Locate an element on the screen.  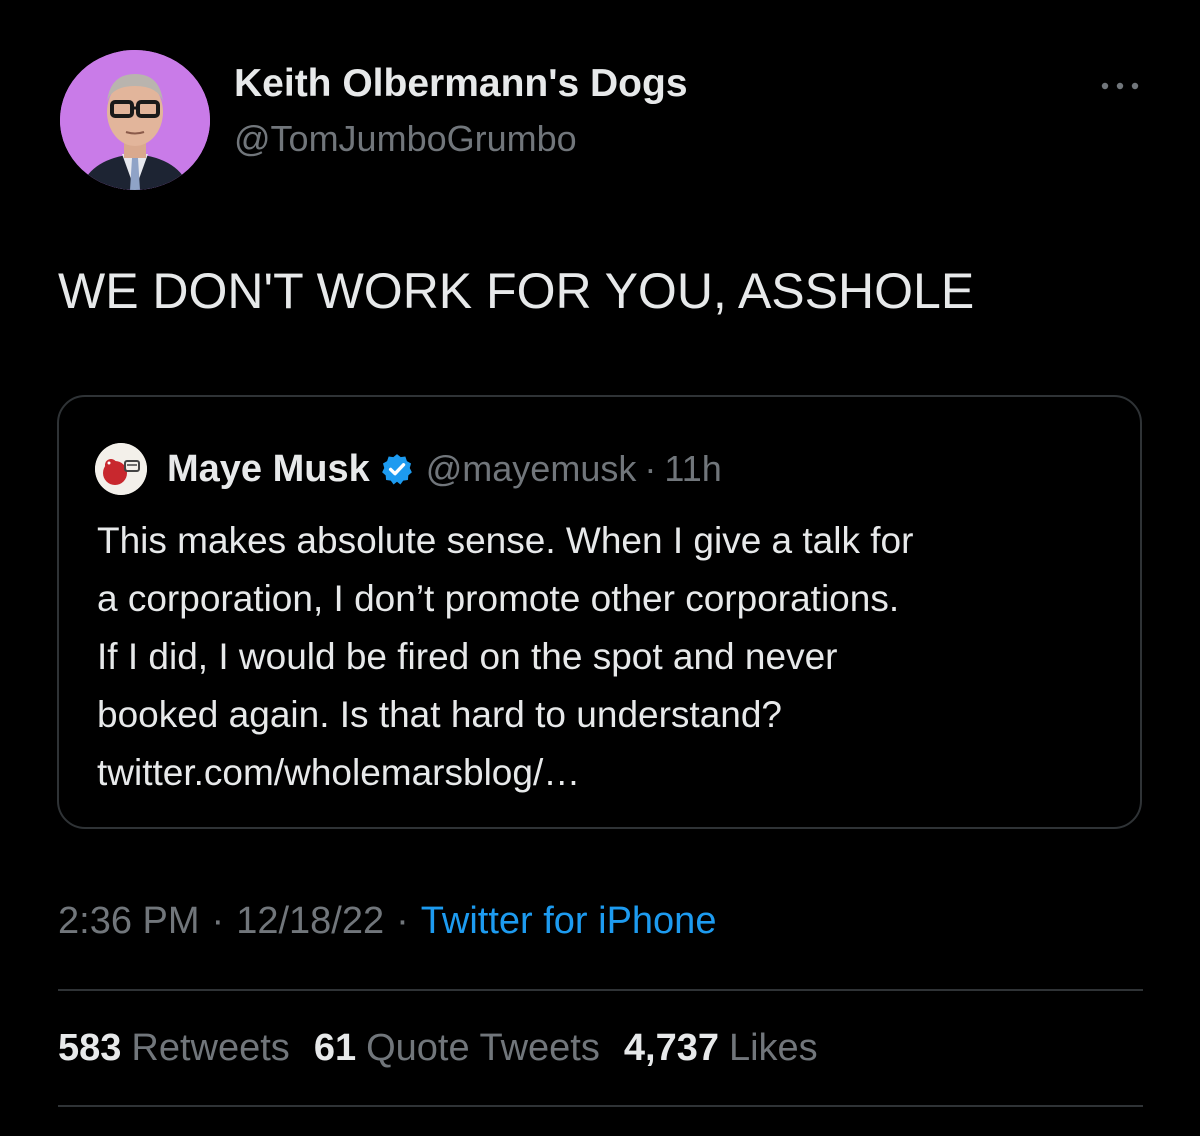
quote-tweets-label: Quote Tweets is located at coordinates (483, 1048).